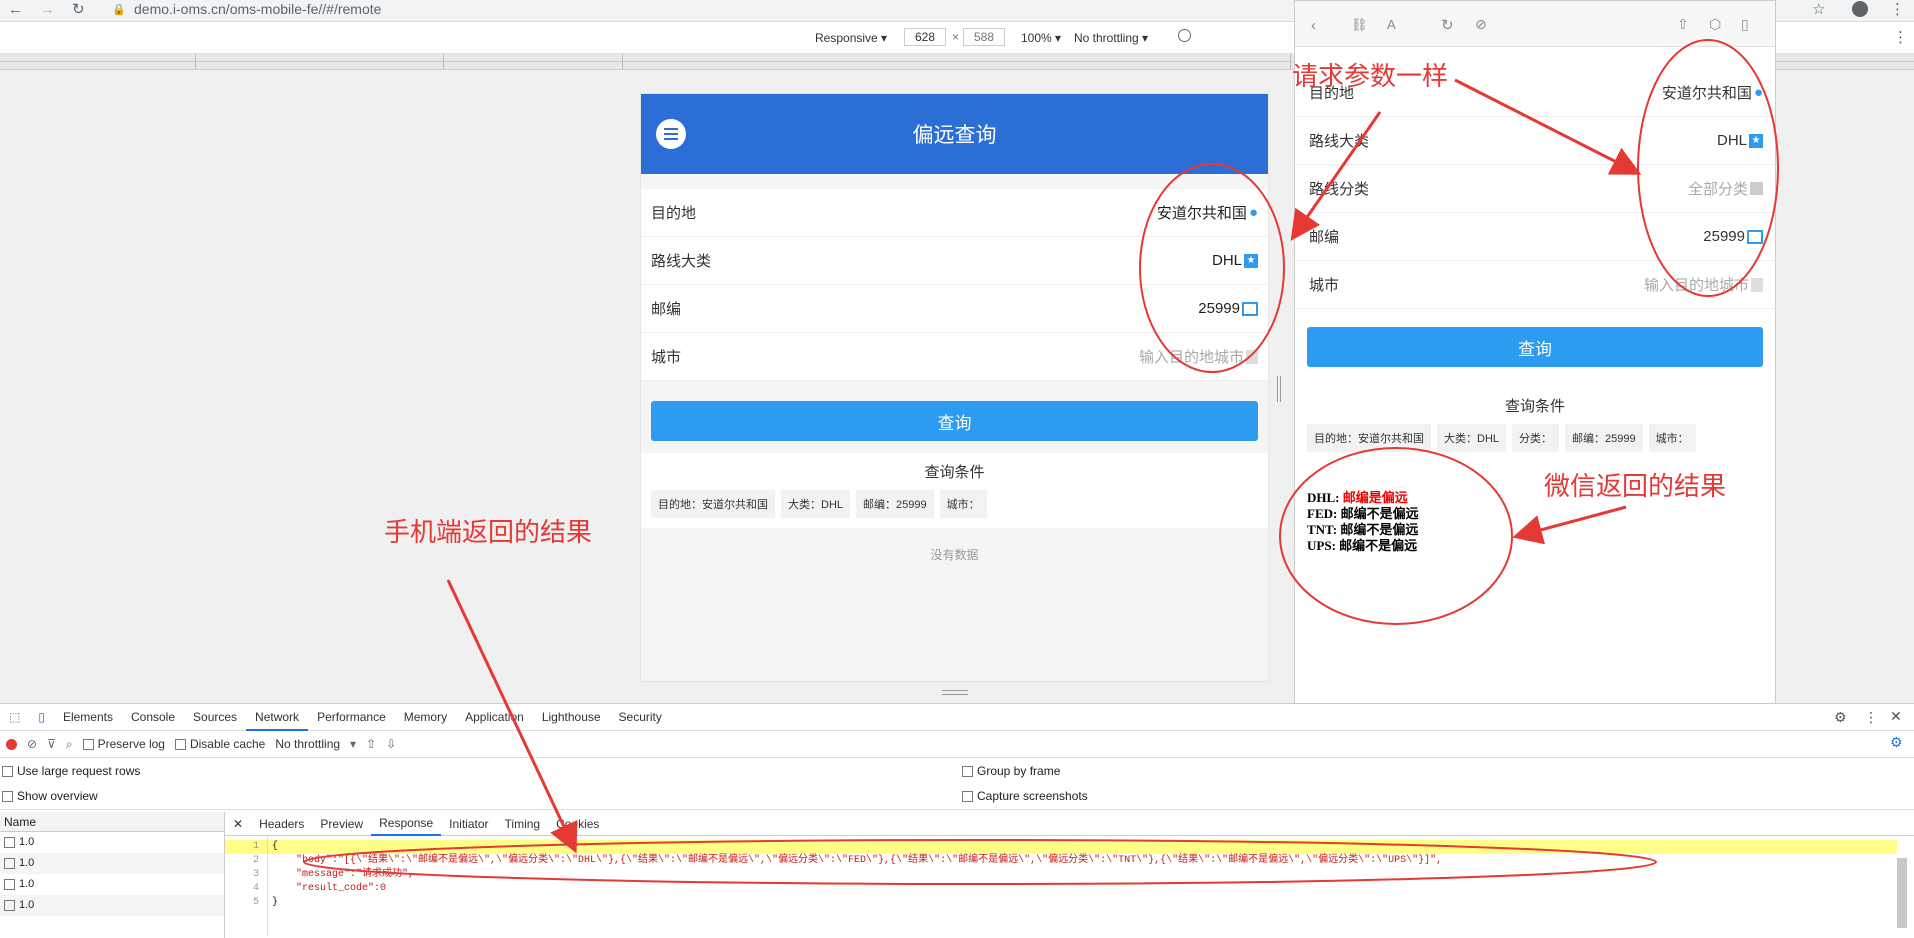  I want to click on annotation-params-same: 请求参数一样, so click(1370, 76).